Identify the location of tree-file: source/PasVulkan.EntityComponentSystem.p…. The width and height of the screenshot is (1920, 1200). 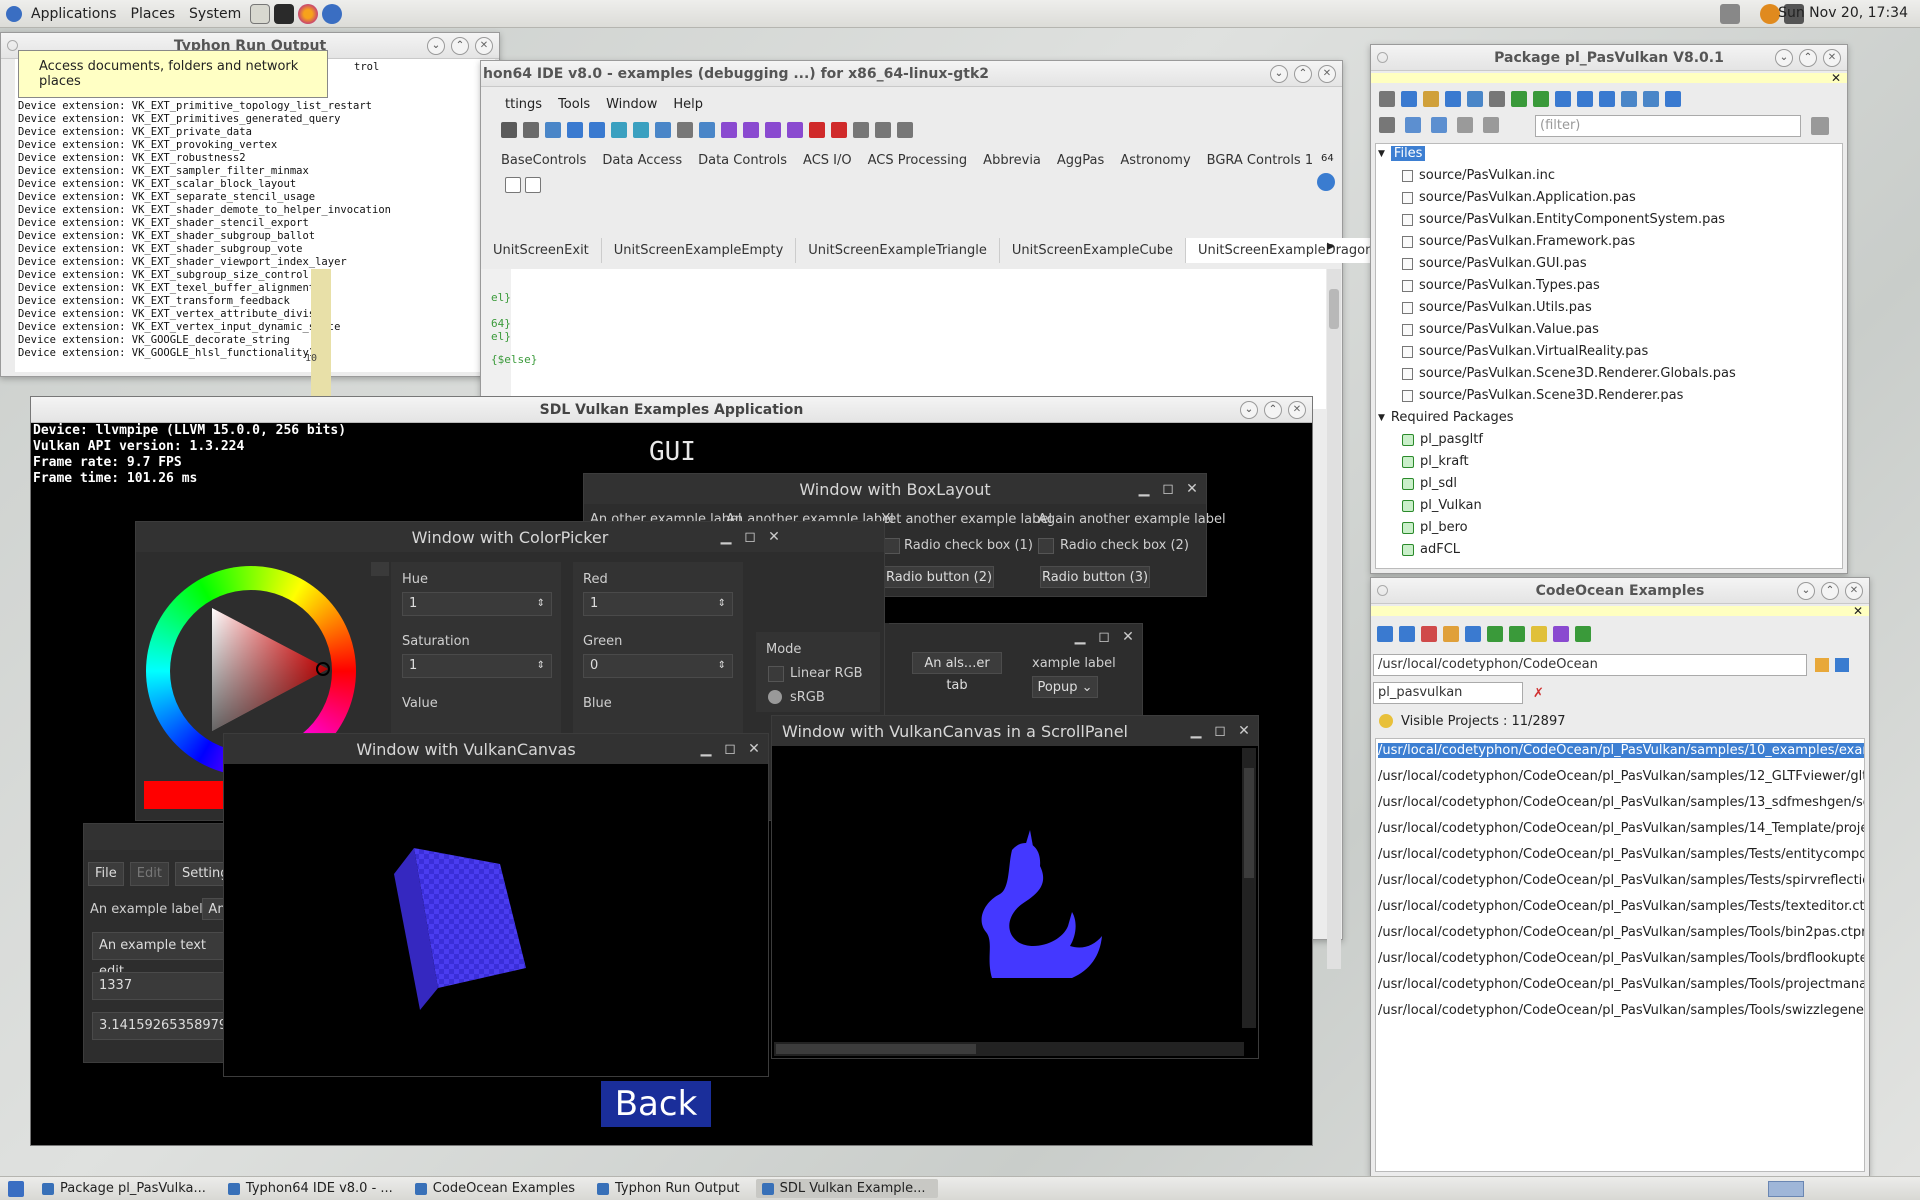
(1563, 219).